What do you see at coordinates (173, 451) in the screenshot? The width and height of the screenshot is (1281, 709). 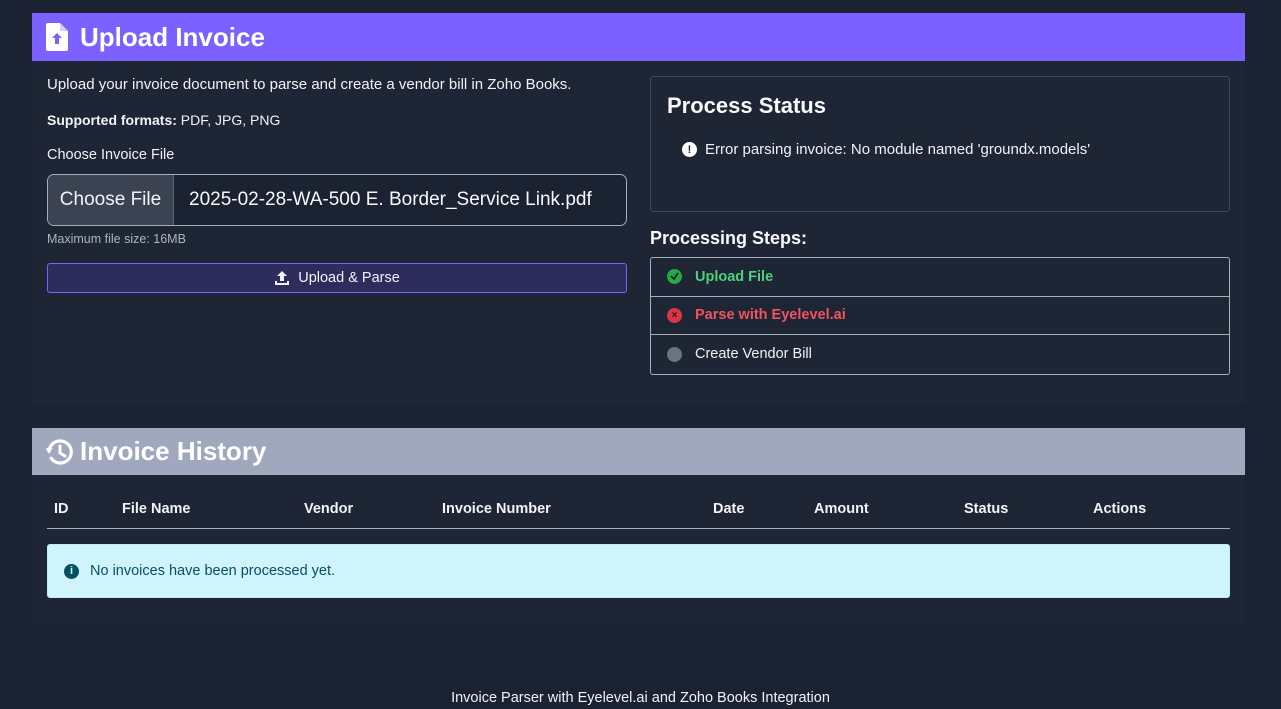 I see `history-card-title: Invoice History` at bounding box center [173, 451].